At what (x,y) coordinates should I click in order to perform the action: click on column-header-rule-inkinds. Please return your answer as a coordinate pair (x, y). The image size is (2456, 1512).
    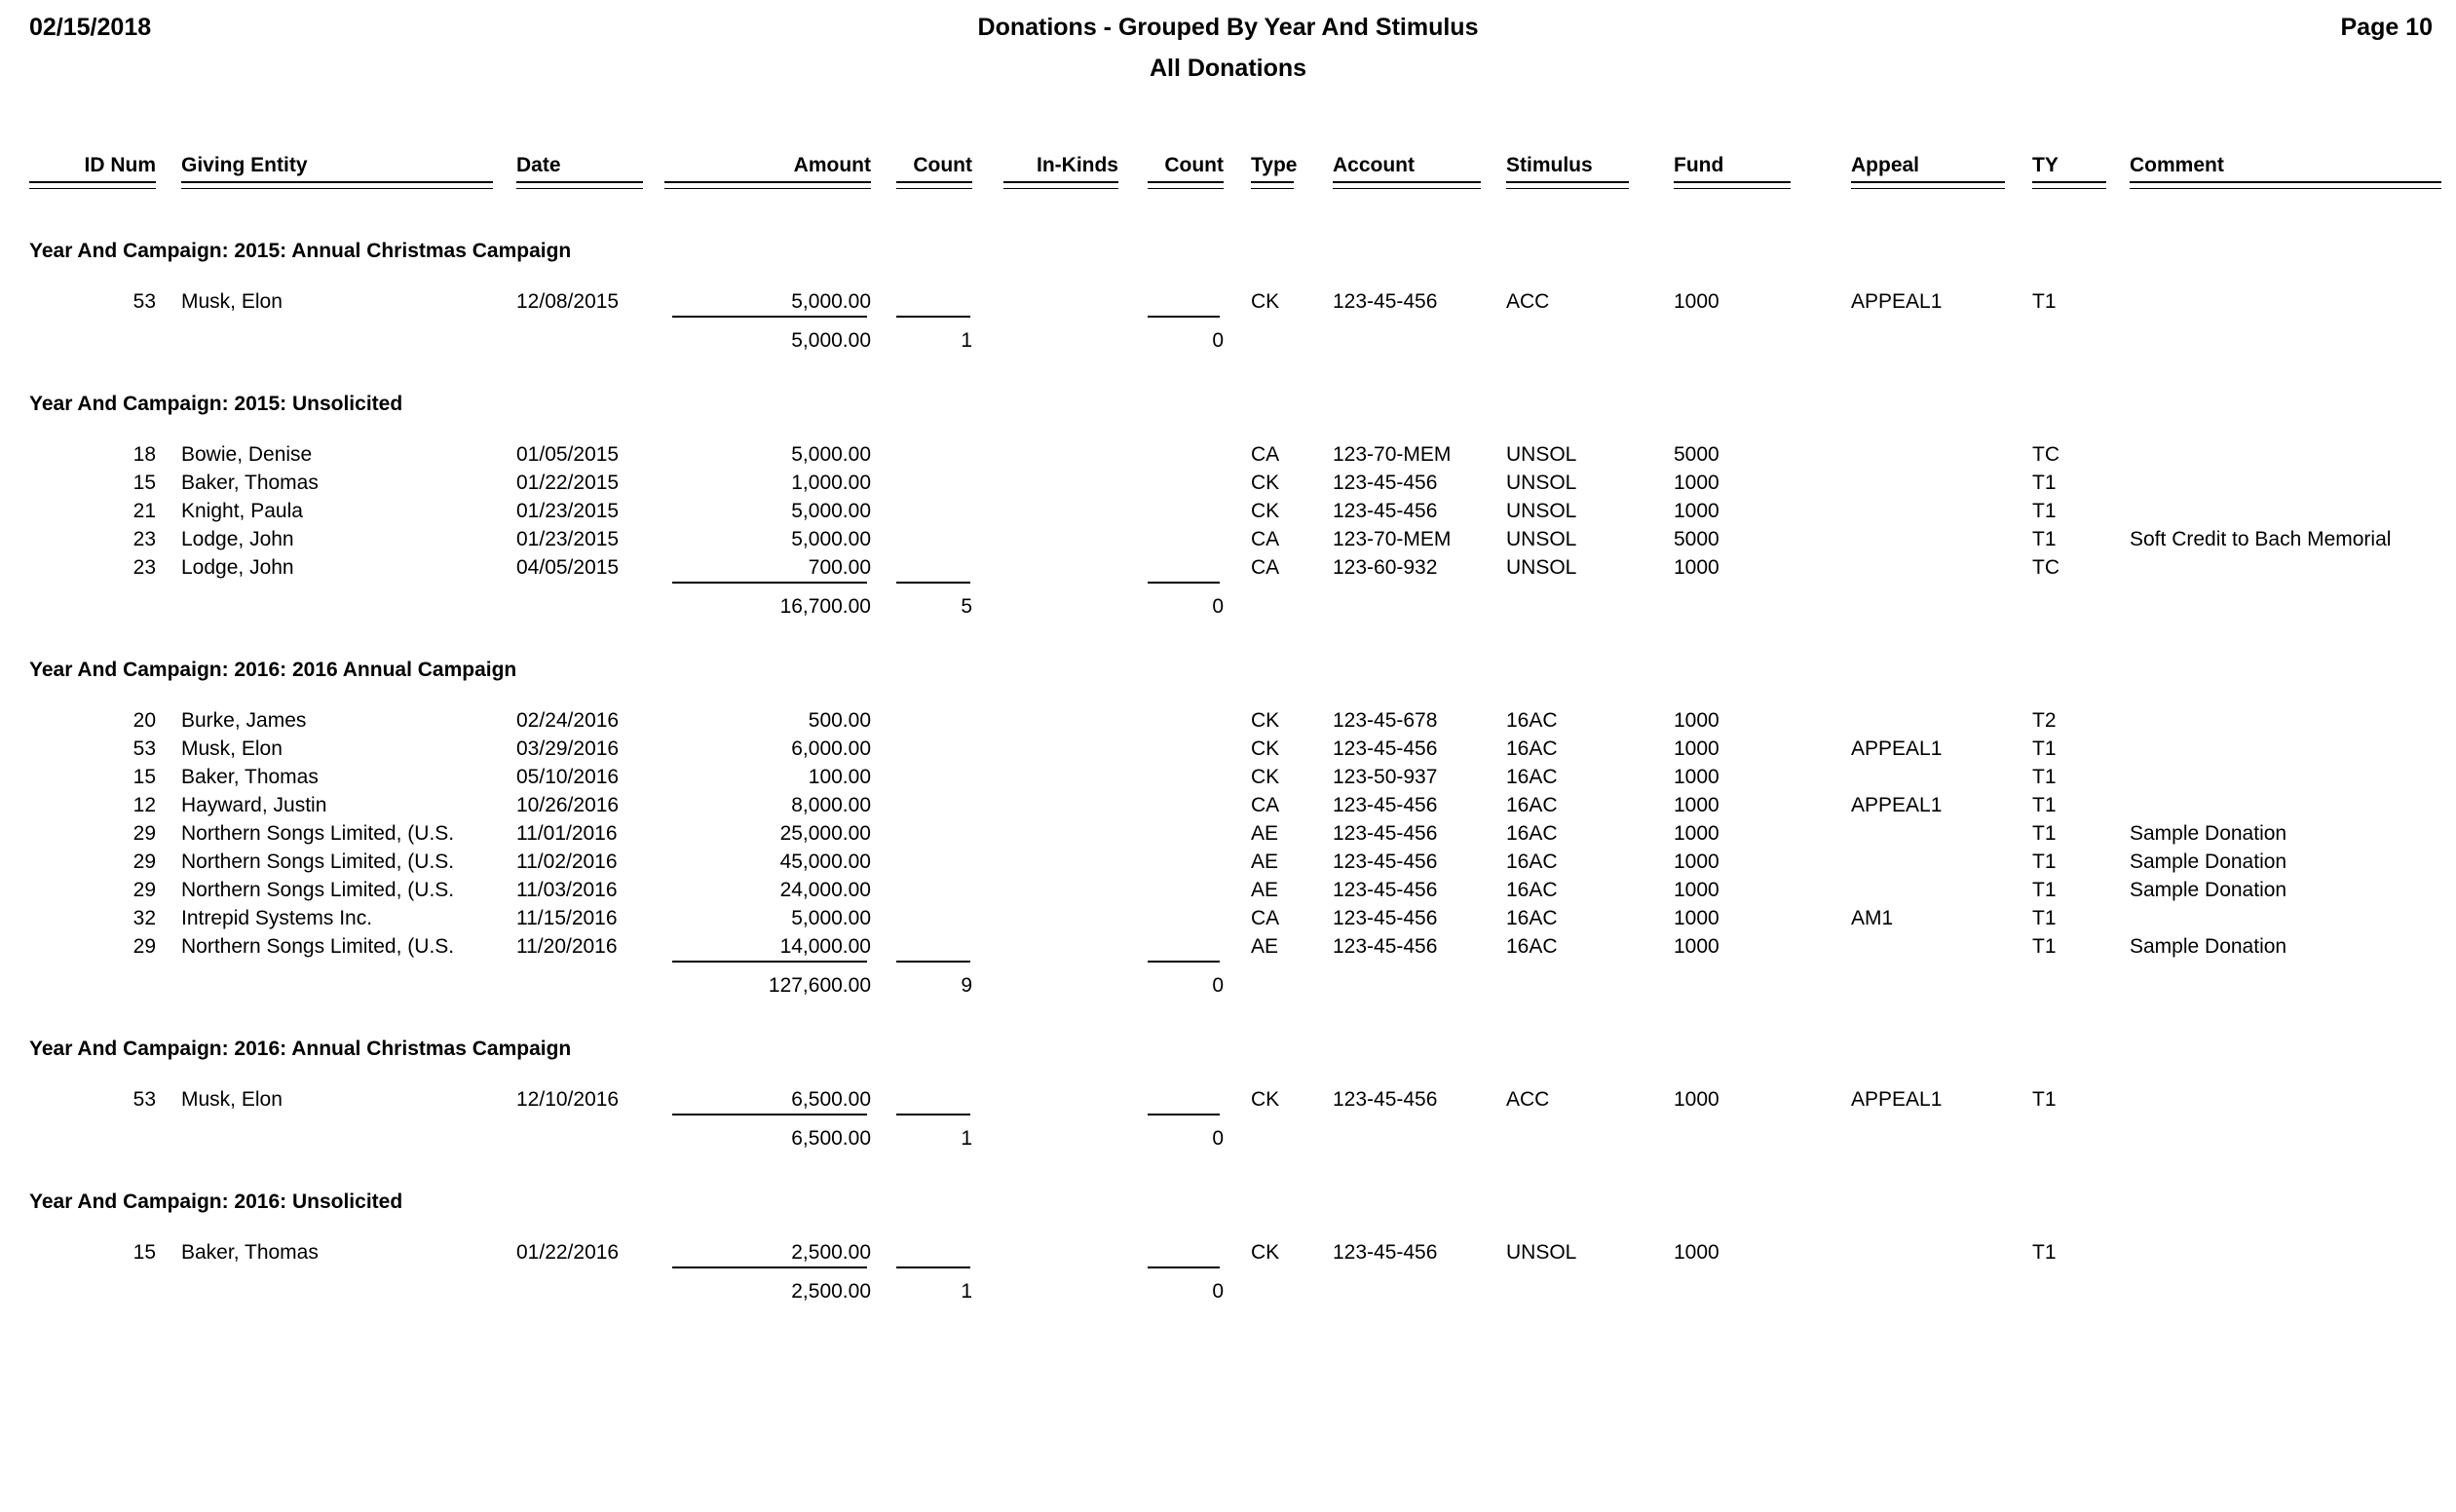
    Looking at the image, I should click on (1061, 185).